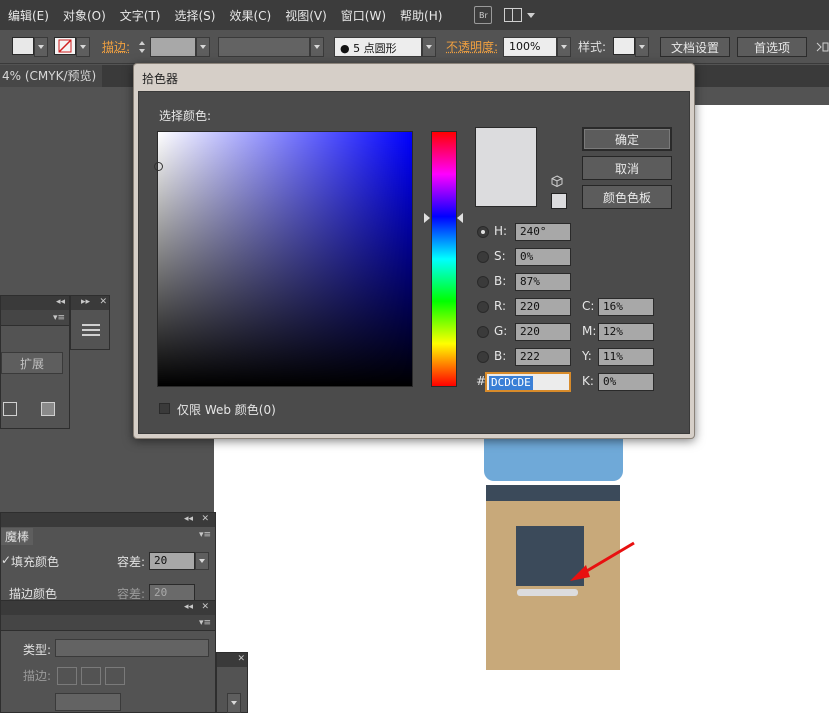 The height and width of the screenshot is (713, 829). I want to click on align-icon, so click(822, 47).